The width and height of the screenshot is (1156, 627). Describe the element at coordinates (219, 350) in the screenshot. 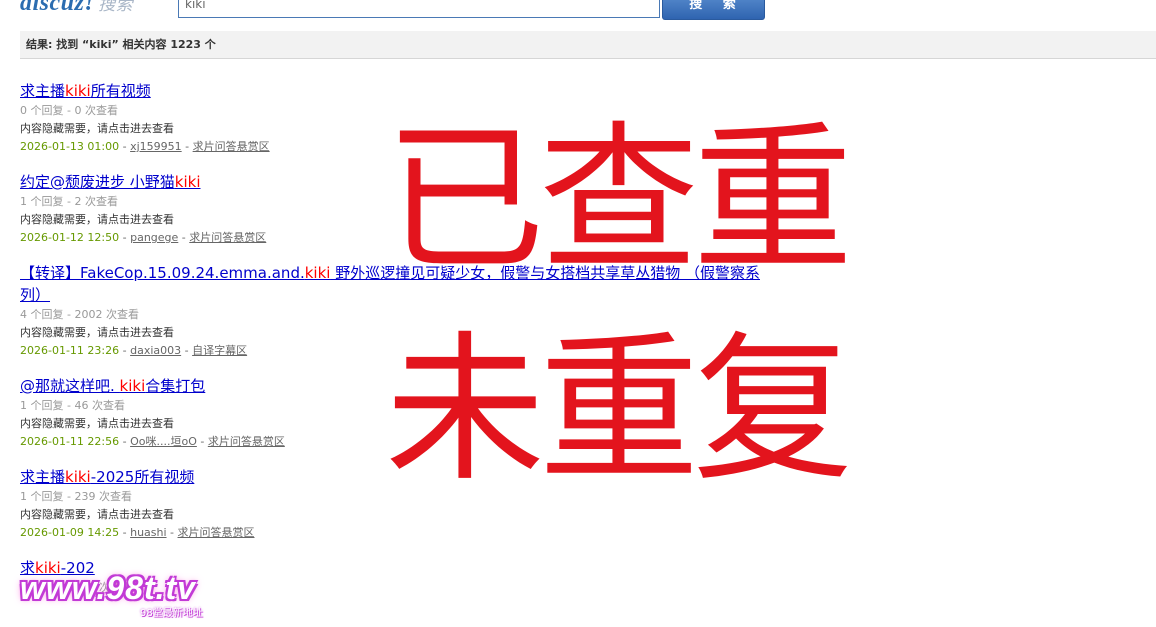

I see `result-forum-link: 自译字幕区` at that location.